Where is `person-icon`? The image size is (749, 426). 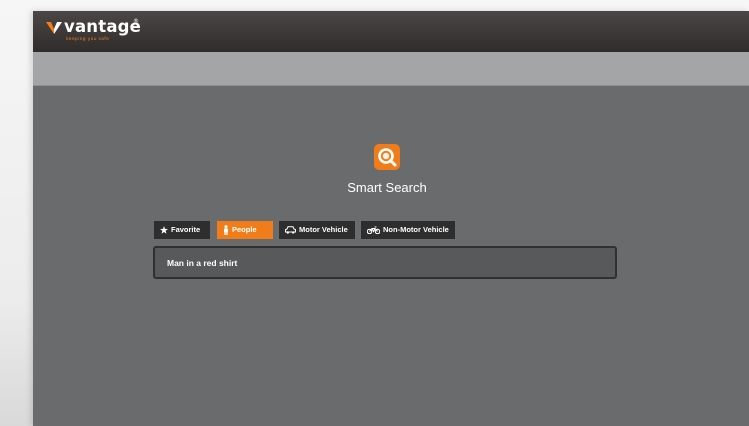
person-icon is located at coordinates (226, 230).